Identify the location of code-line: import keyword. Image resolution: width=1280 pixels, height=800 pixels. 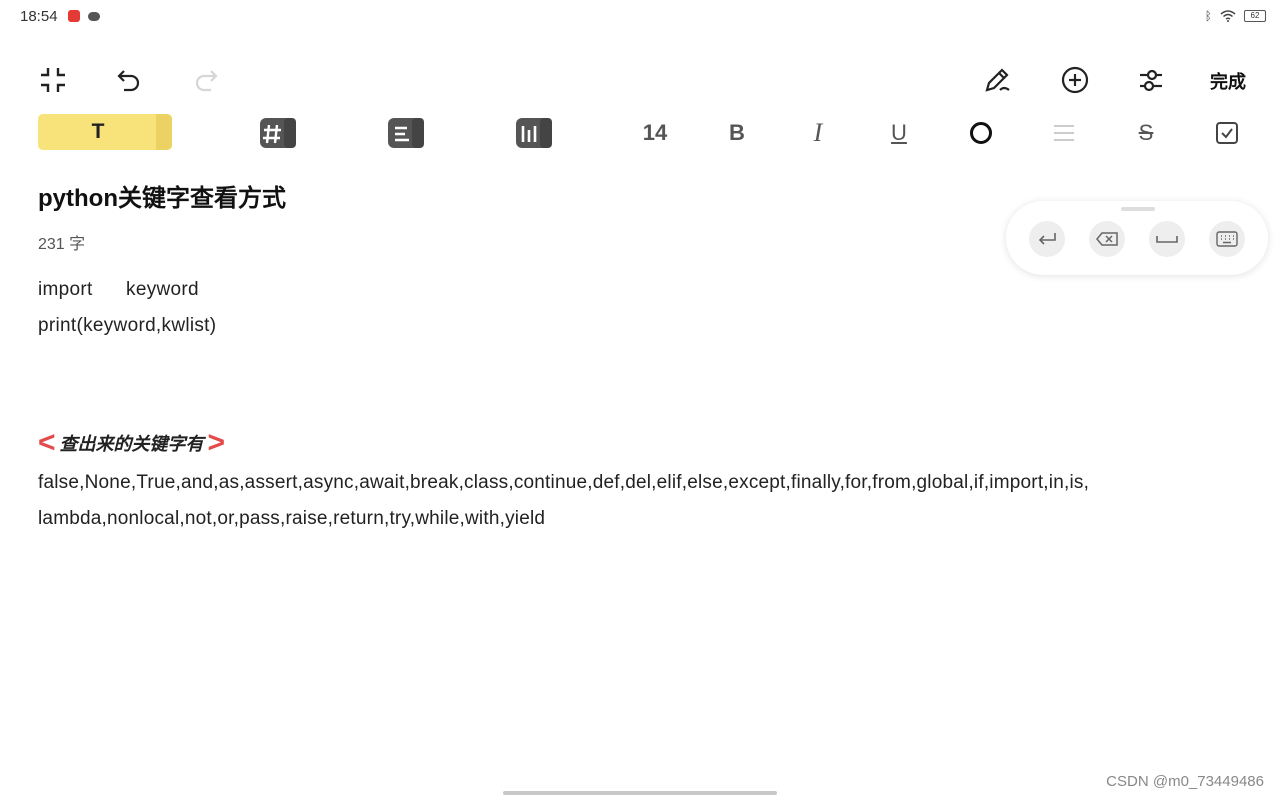
(118, 290).